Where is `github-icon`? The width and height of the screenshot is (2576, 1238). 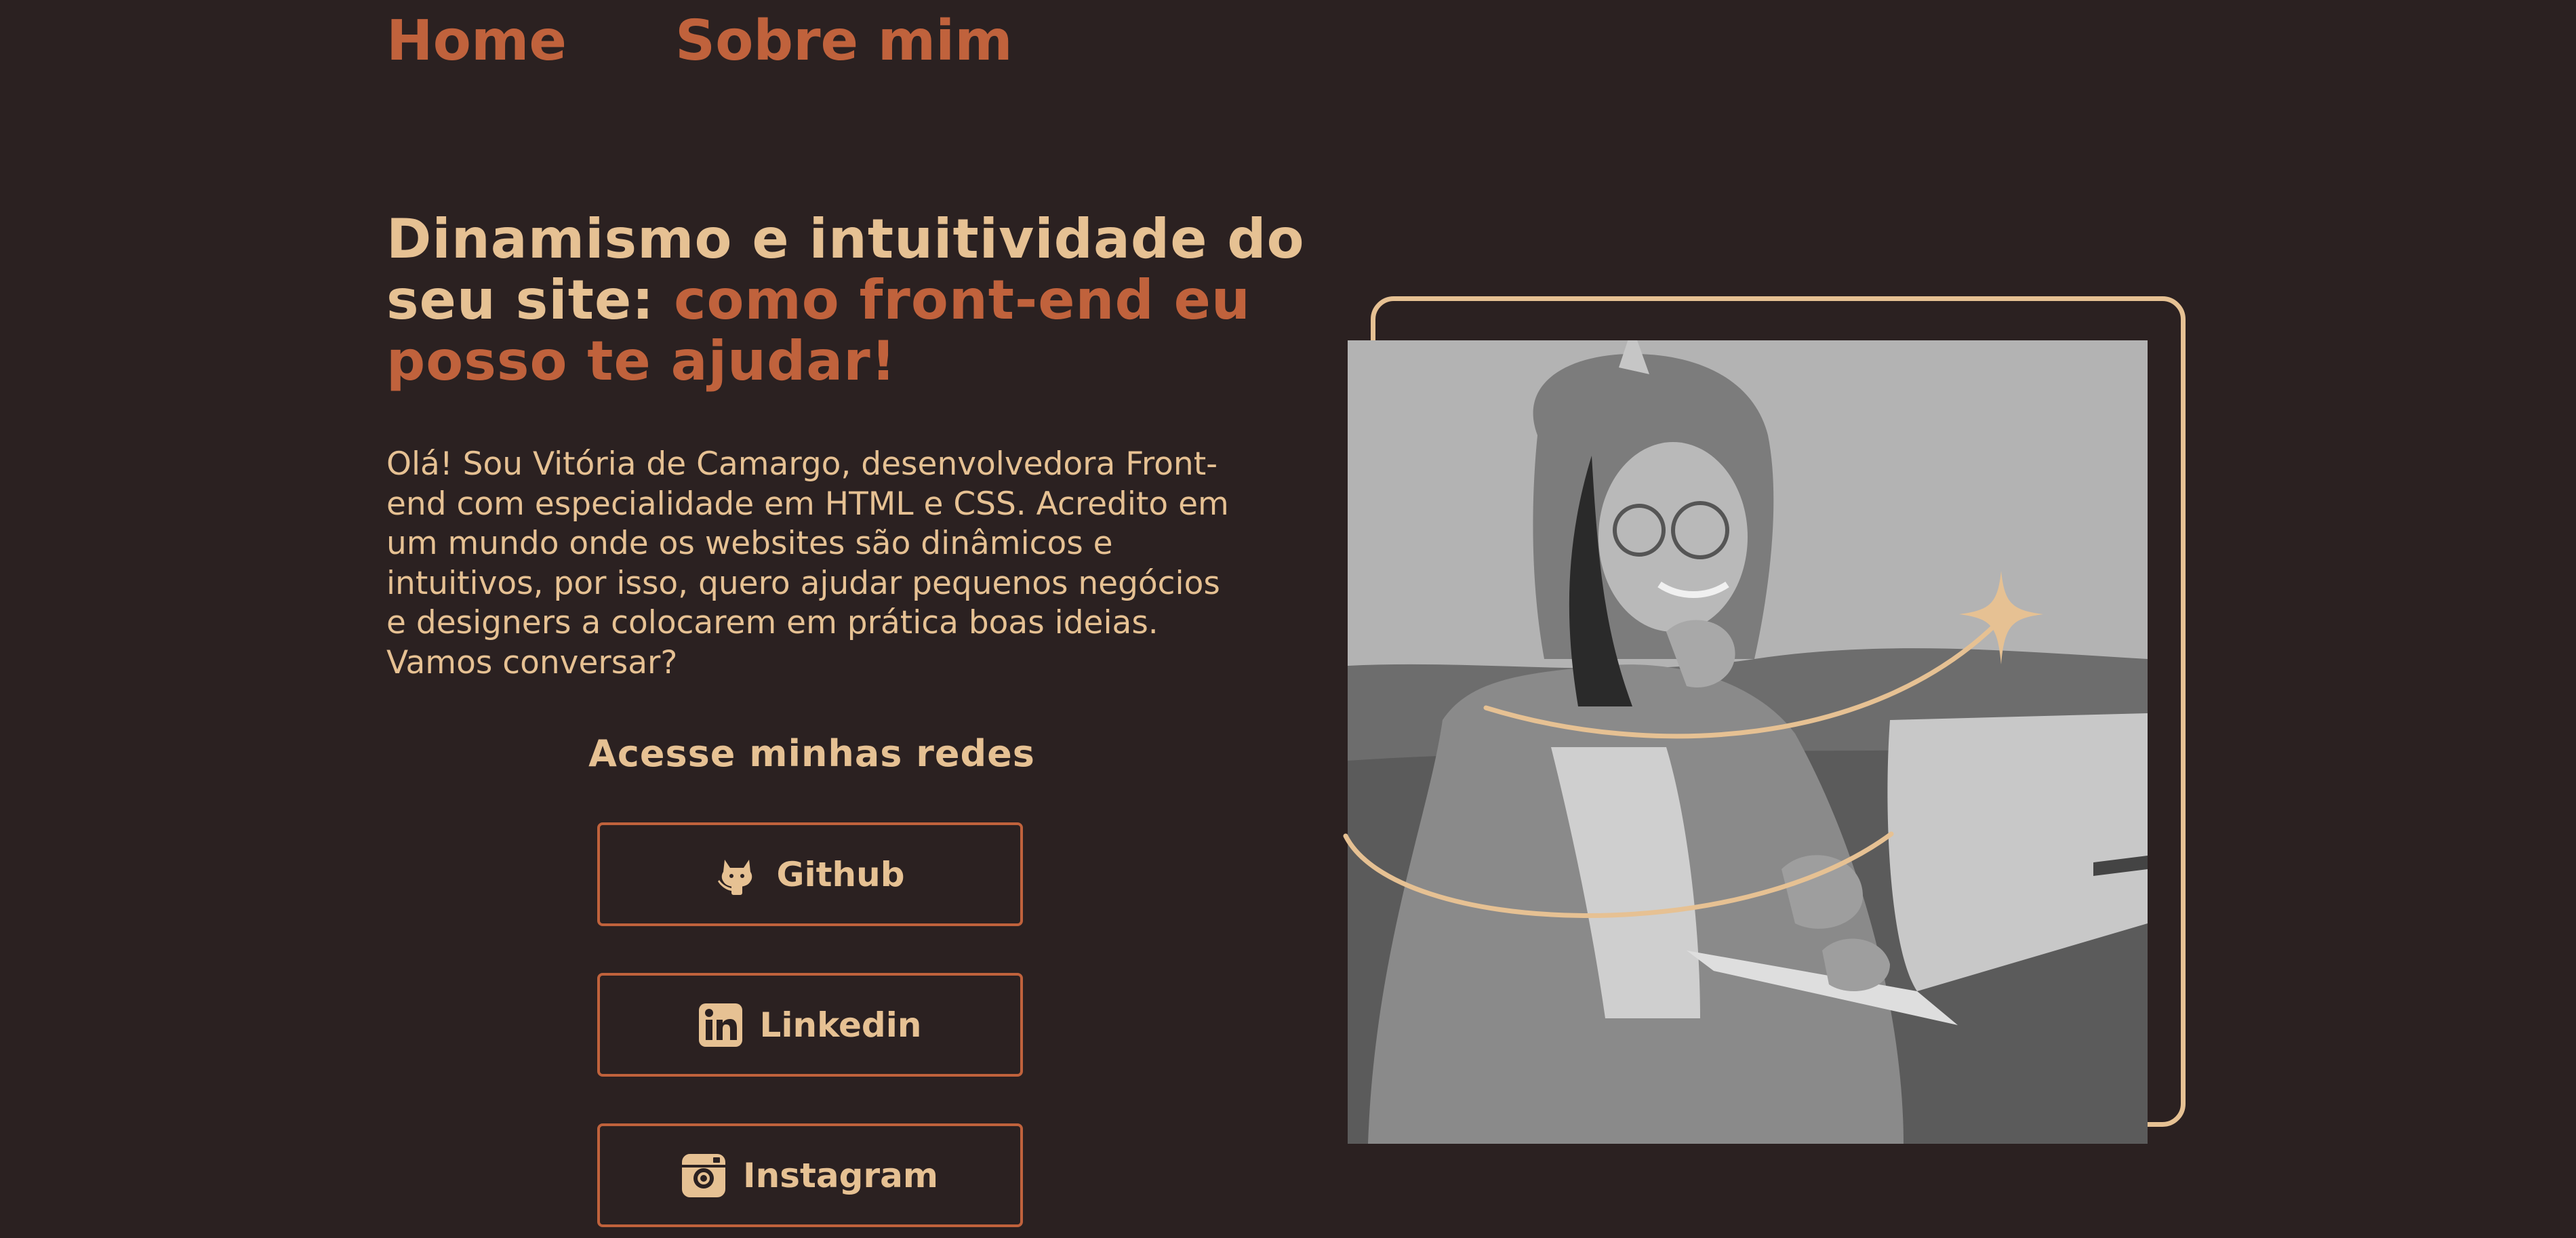
github-icon is located at coordinates (737, 874).